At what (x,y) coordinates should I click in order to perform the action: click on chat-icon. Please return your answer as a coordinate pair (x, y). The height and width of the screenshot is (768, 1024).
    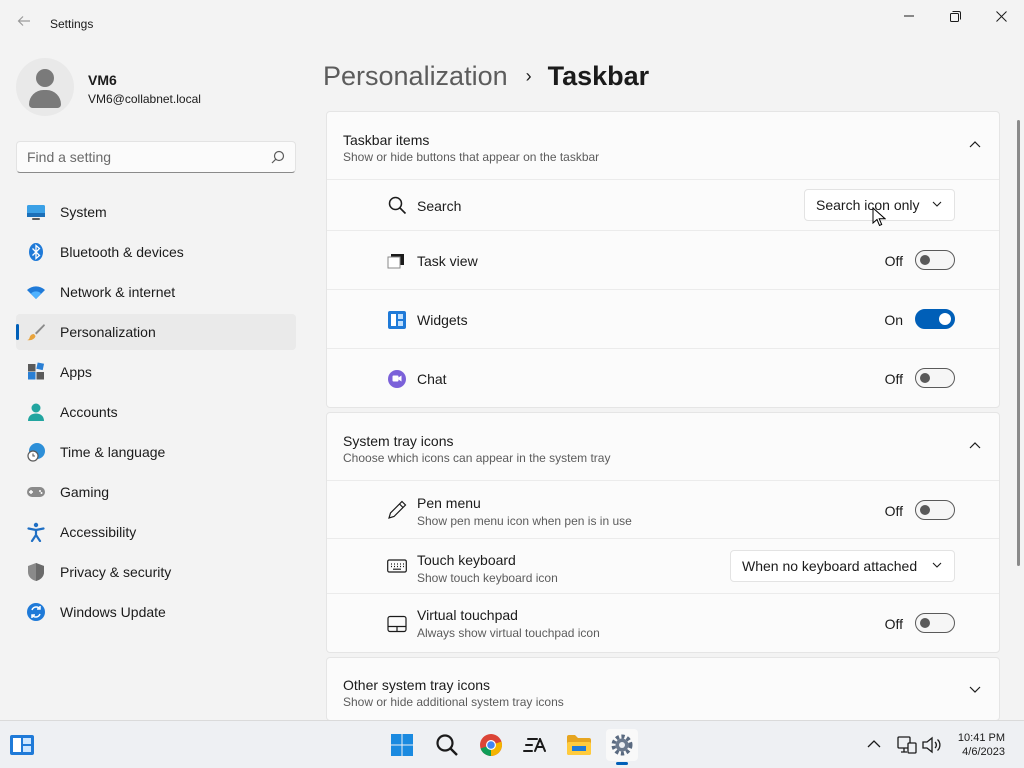
    Looking at the image, I should click on (397, 379).